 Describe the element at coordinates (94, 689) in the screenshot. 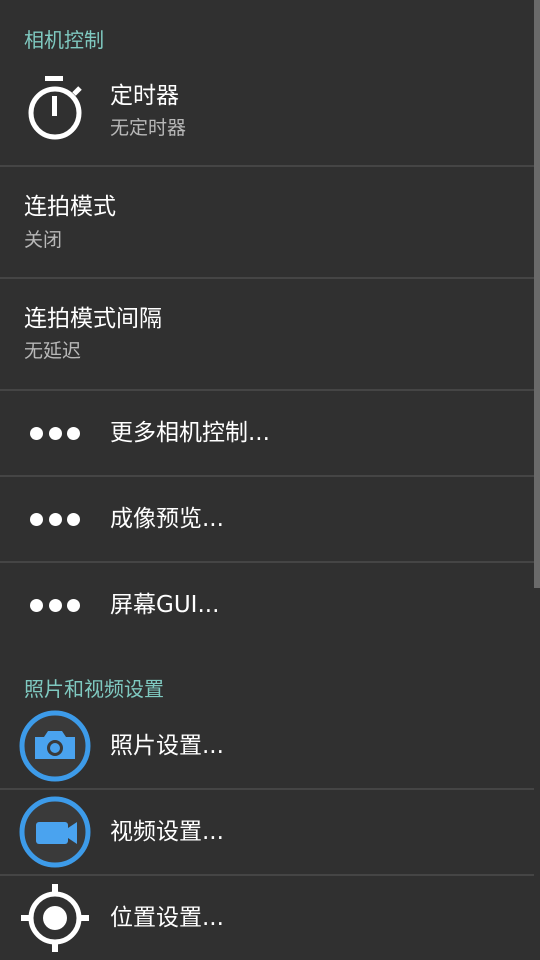

I see `section-header-photo-video: 照片和视频设置` at that location.